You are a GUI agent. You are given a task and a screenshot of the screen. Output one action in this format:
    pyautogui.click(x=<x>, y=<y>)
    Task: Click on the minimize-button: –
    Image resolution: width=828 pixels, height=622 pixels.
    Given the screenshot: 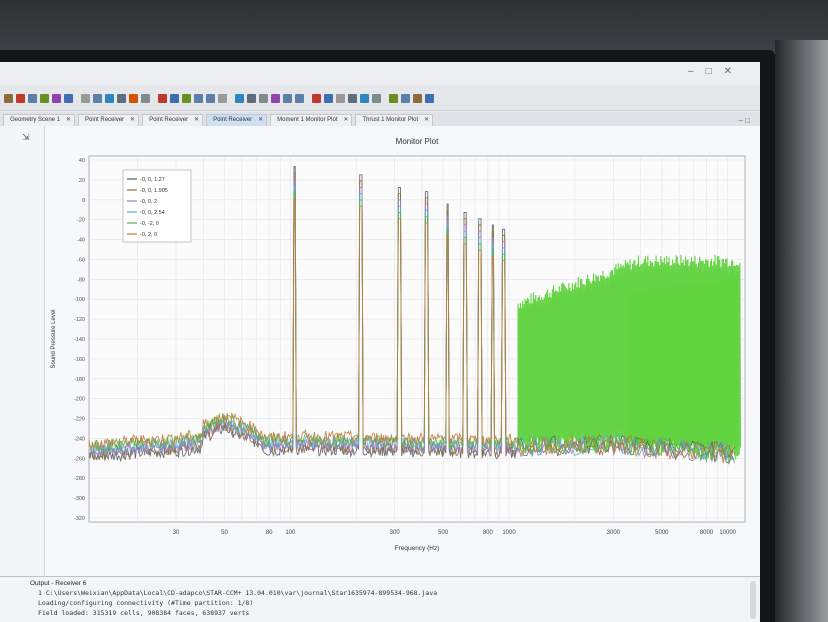 What is the action you would take?
    pyautogui.click(x=697, y=71)
    